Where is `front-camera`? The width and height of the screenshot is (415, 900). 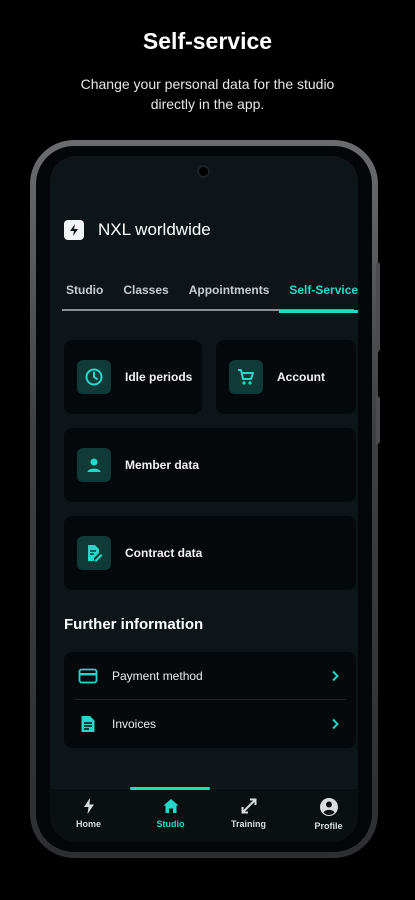
front-camera is located at coordinates (203, 171).